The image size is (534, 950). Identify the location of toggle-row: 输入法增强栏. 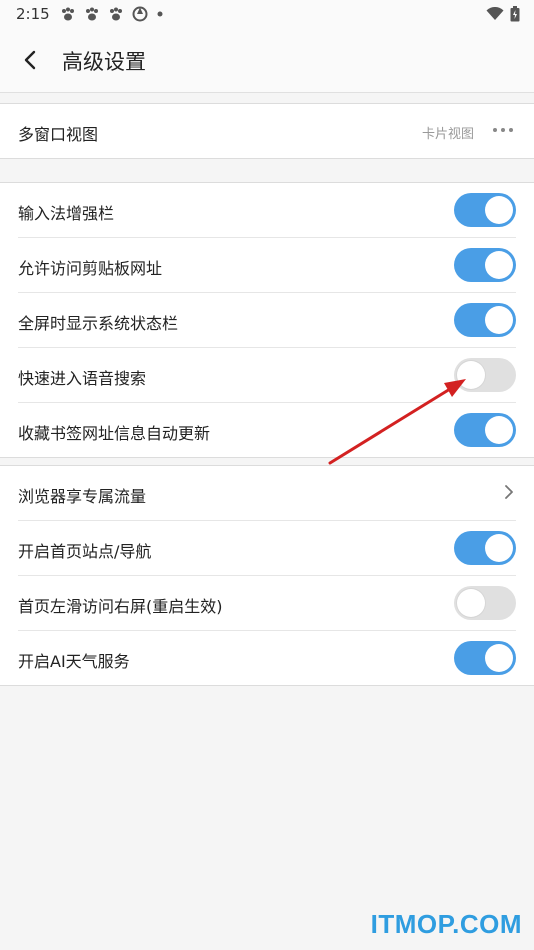
(267, 210).